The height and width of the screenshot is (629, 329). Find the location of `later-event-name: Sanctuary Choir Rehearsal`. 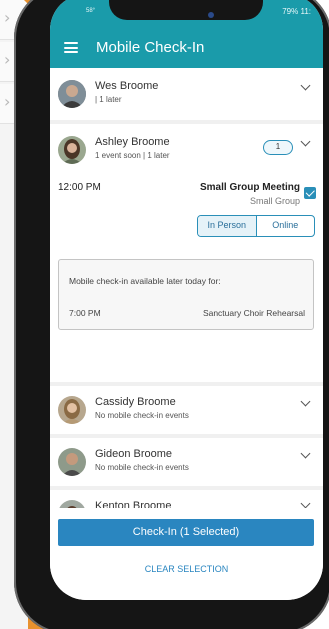

later-event-name: Sanctuary Choir Rehearsal is located at coordinates (253, 313).